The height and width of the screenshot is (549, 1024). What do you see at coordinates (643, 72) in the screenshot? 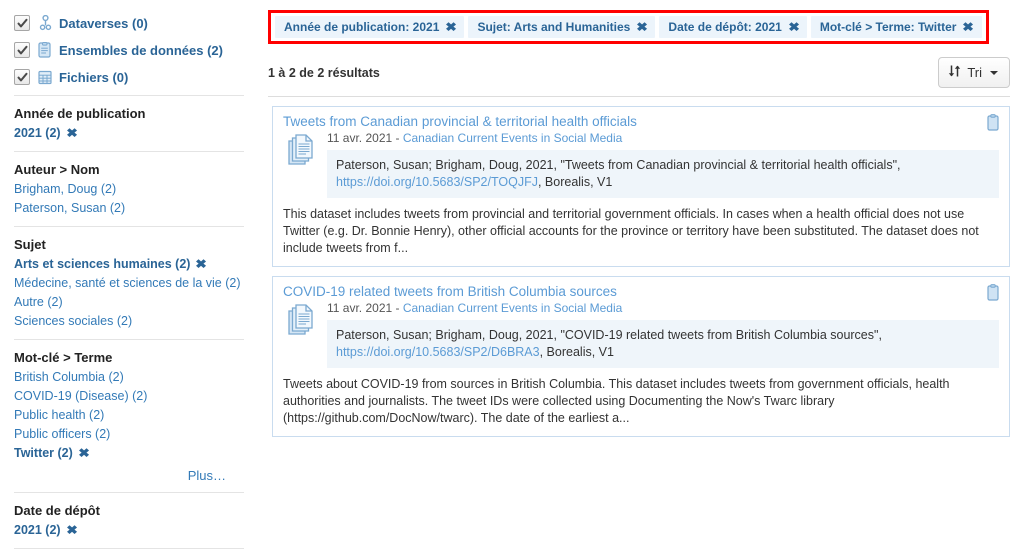
I see `results-header: 1 à 2 de 2 résultats Tri` at bounding box center [643, 72].